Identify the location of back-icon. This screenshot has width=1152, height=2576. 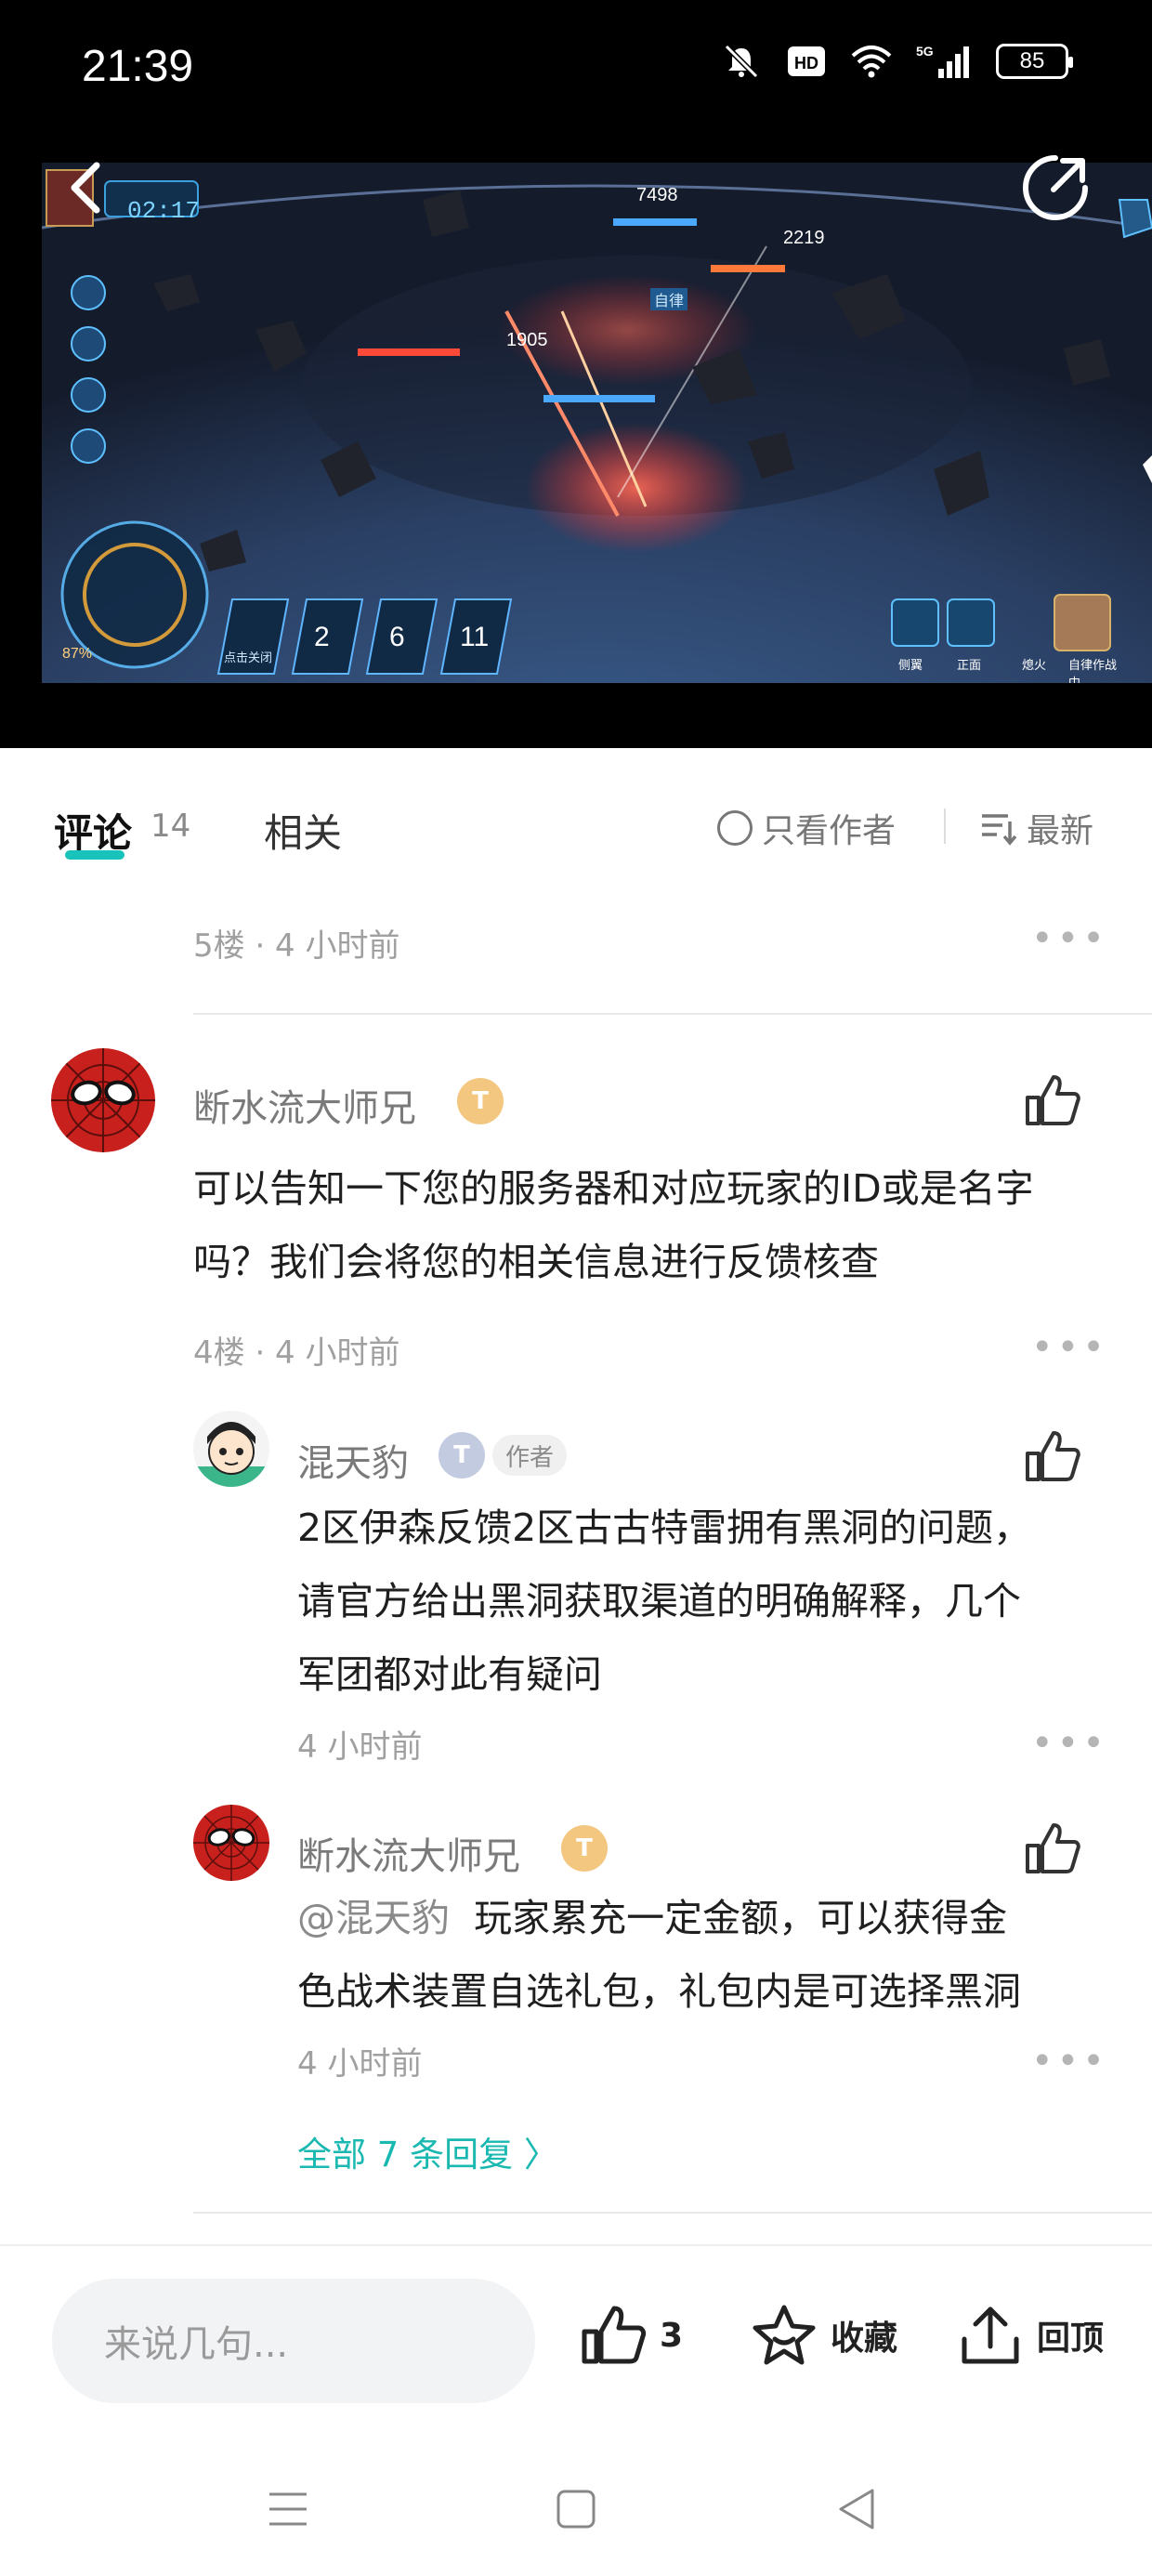
(85, 188).